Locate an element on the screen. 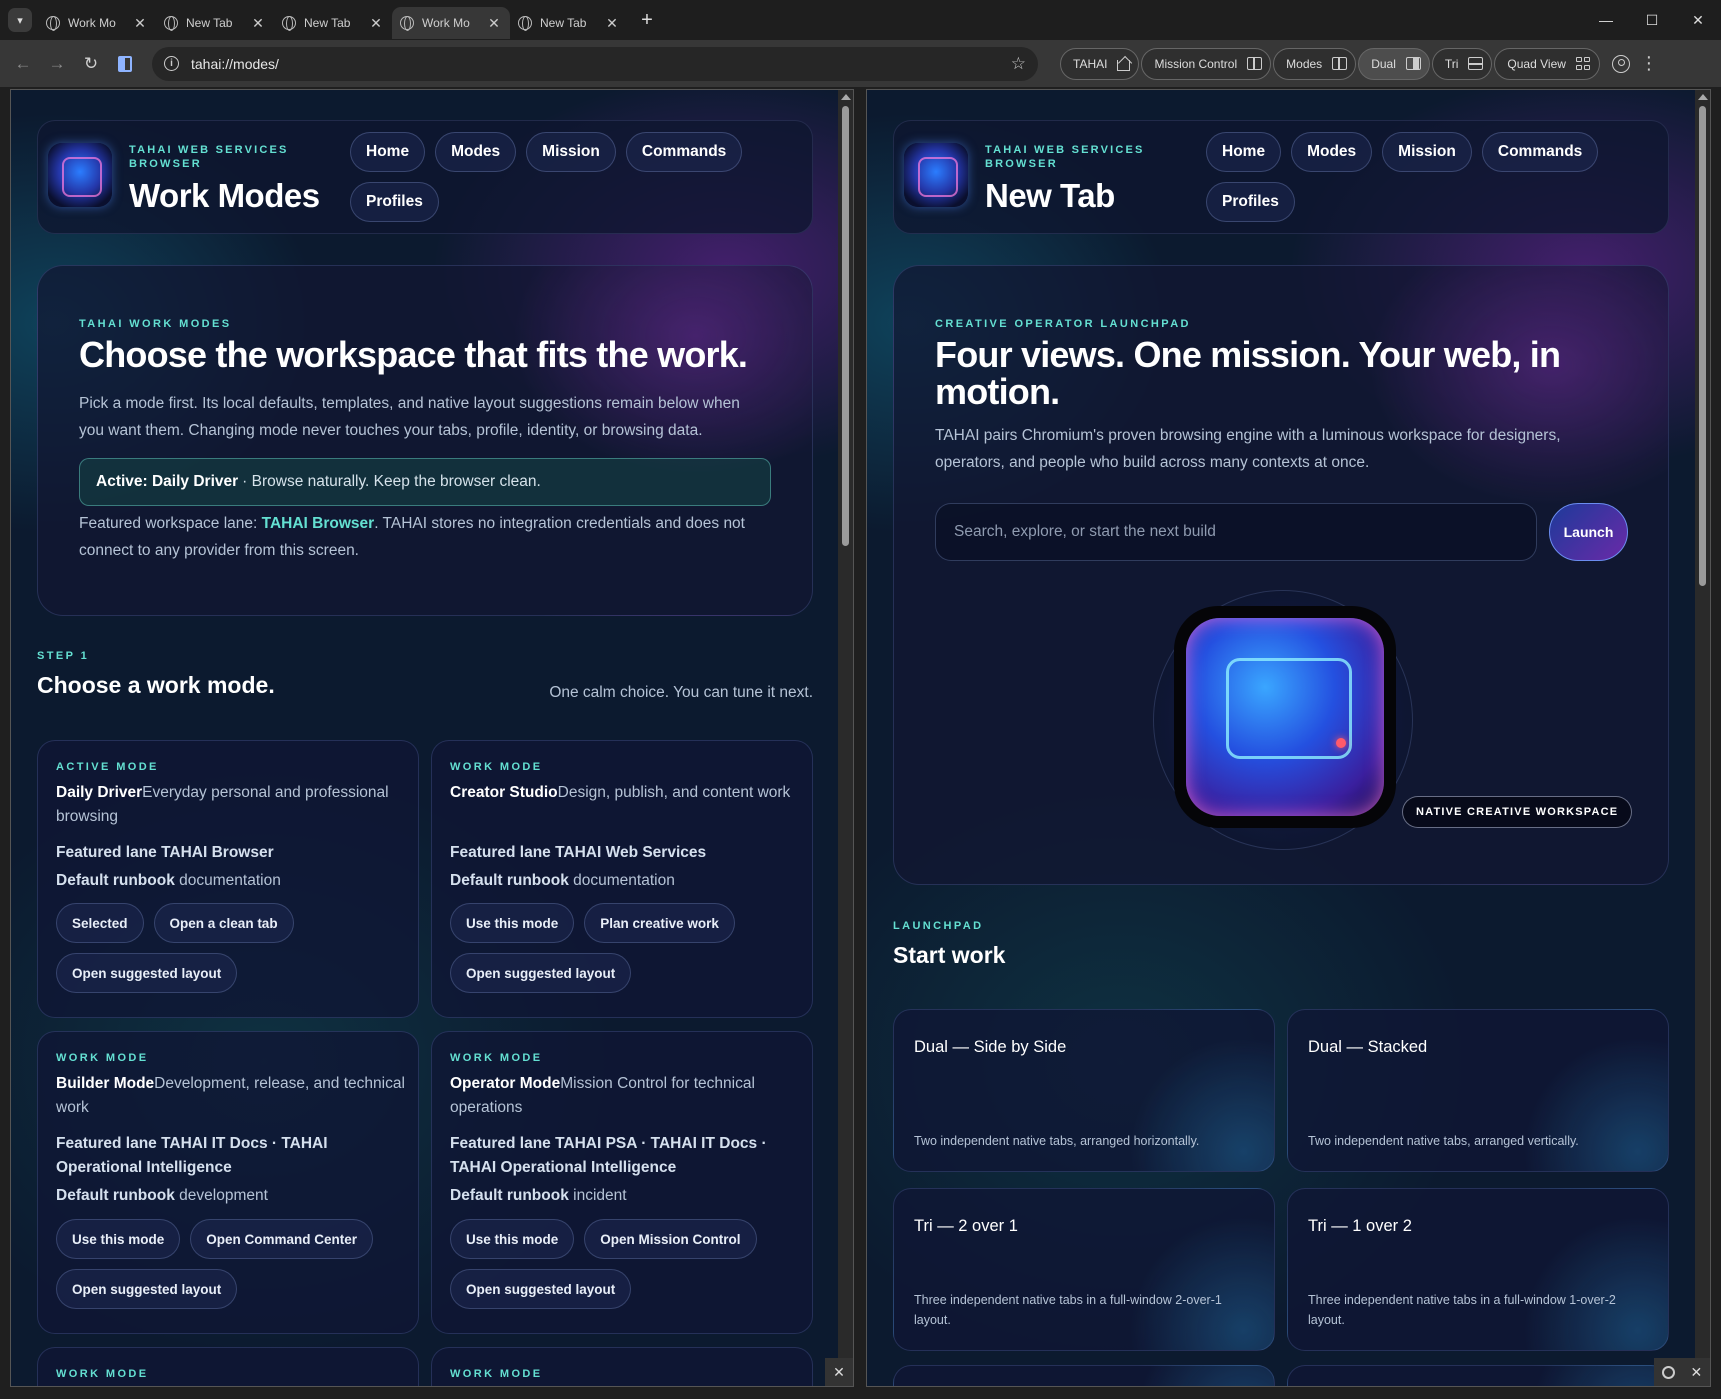 This screenshot has width=1721, height=1399. minimize-icon: — is located at coordinates (1606, 20).